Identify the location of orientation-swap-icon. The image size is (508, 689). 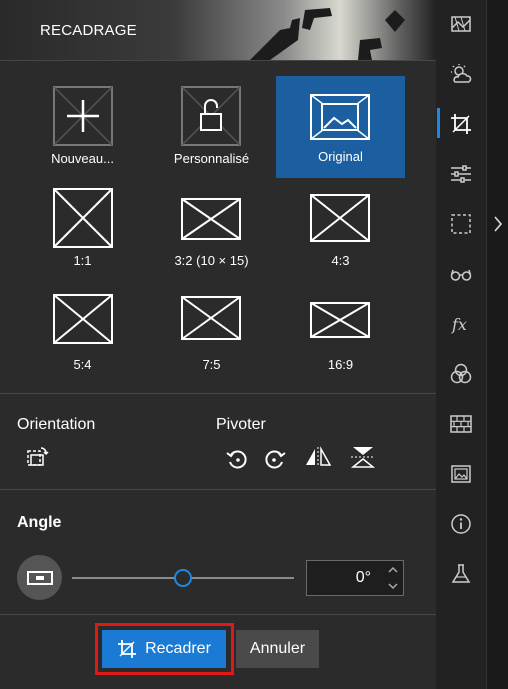
(38, 456).